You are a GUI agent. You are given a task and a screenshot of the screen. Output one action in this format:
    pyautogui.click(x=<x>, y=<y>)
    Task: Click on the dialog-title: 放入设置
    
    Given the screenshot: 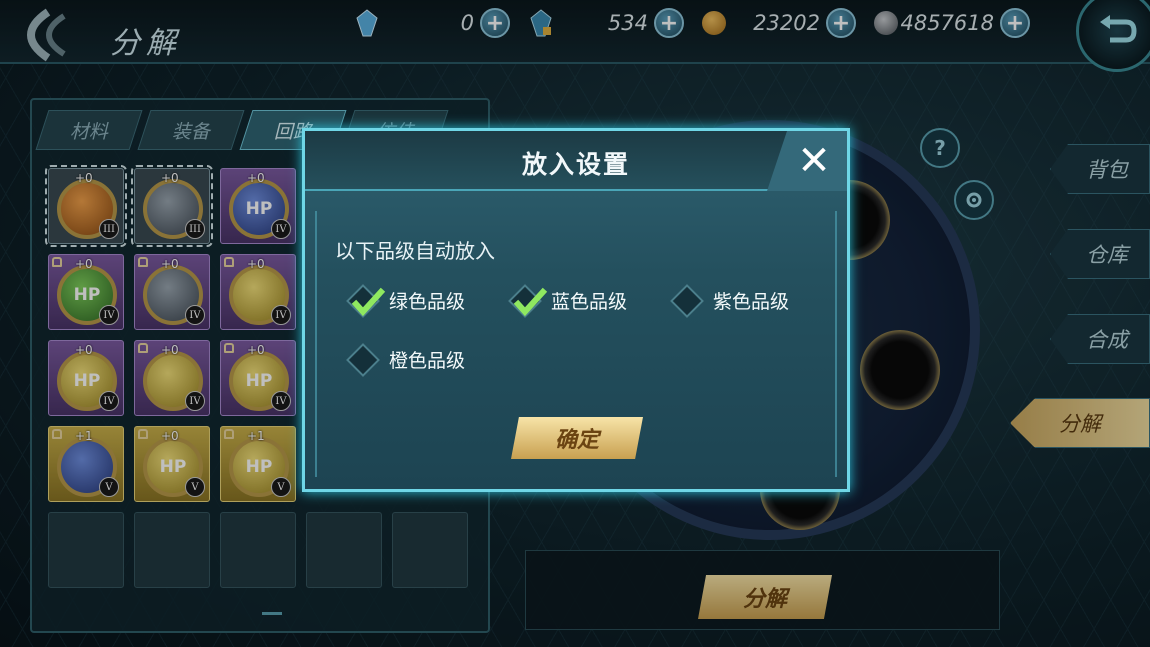 What is the action you would take?
    pyautogui.click(x=575, y=164)
    